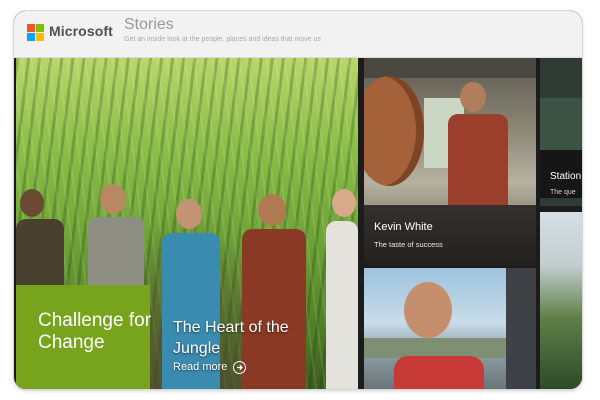 This screenshot has width=600, height=400. I want to click on story-tile-station, so click(561, 132).